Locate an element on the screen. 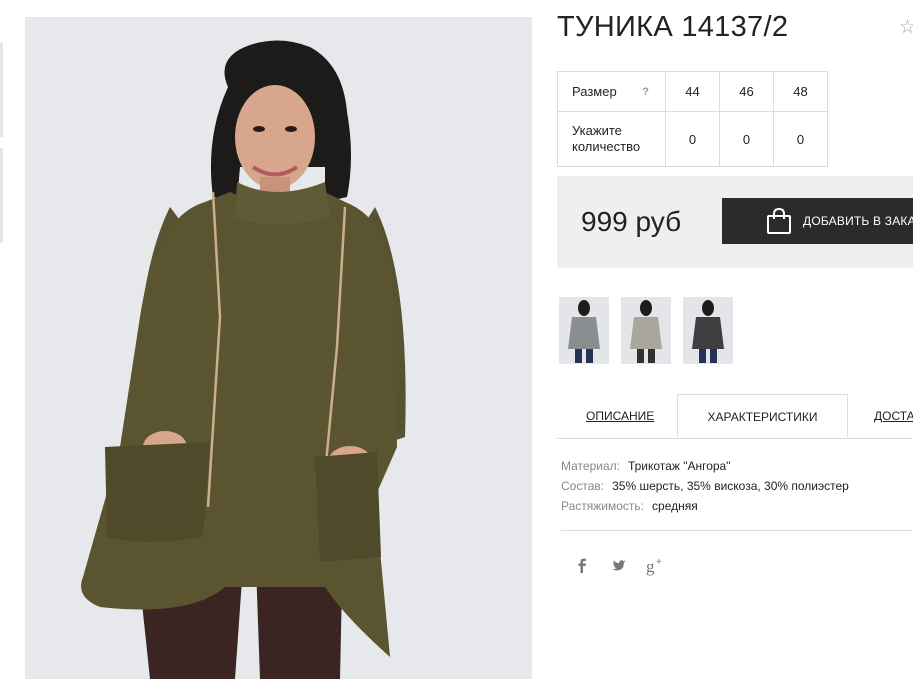  price-panel: 999 руб ДОБАВИТЬ В ЗАКАЗ is located at coordinates (735, 222).